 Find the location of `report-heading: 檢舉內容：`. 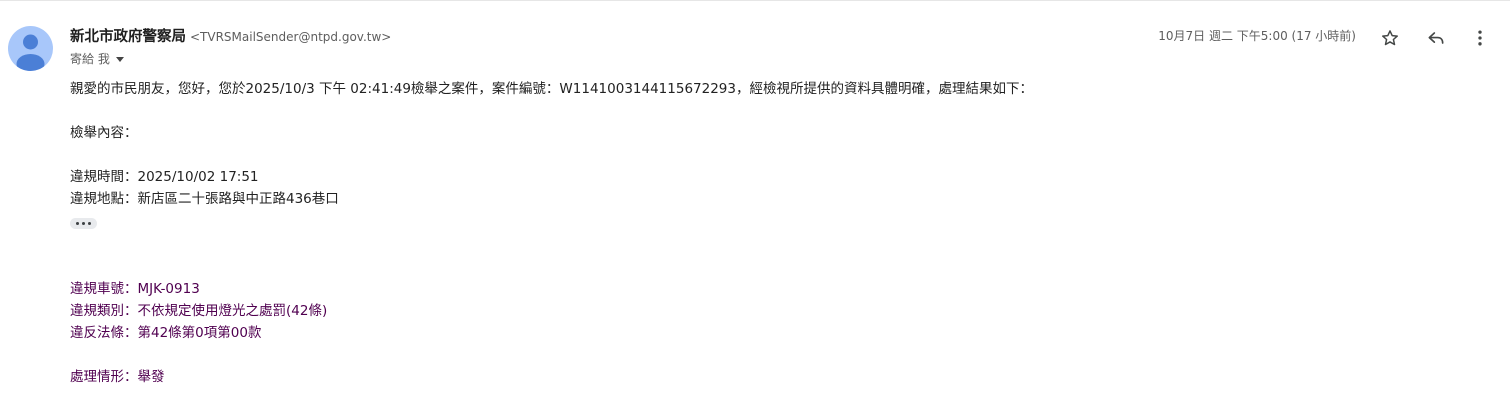

report-heading: 檢舉內容： is located at coordinates (104, 133).